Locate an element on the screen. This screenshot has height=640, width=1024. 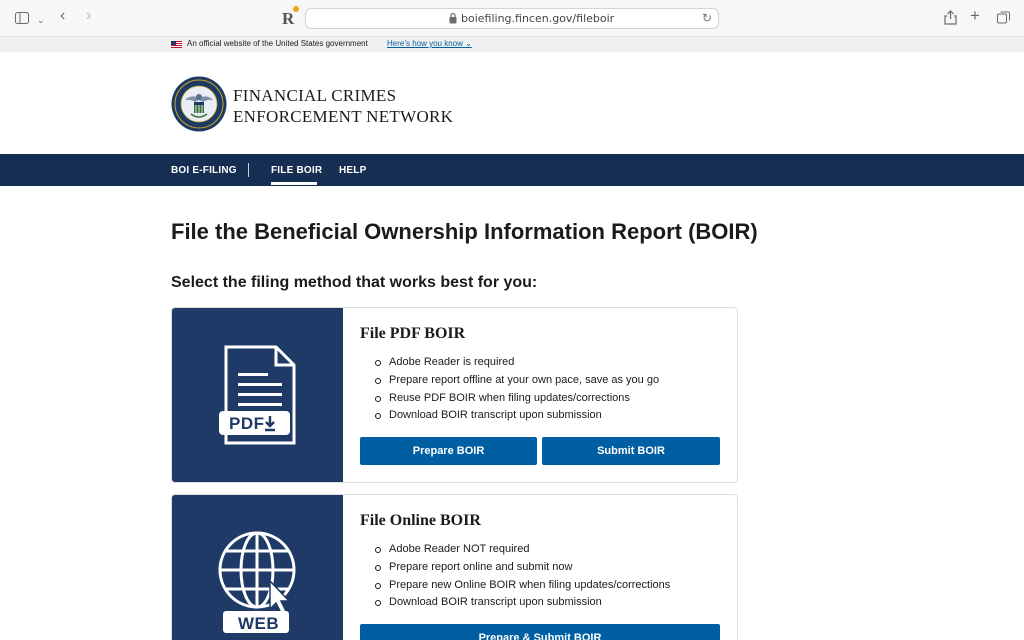
submit-boir-button: Submit BOIR is located at coordinates (631, 451).